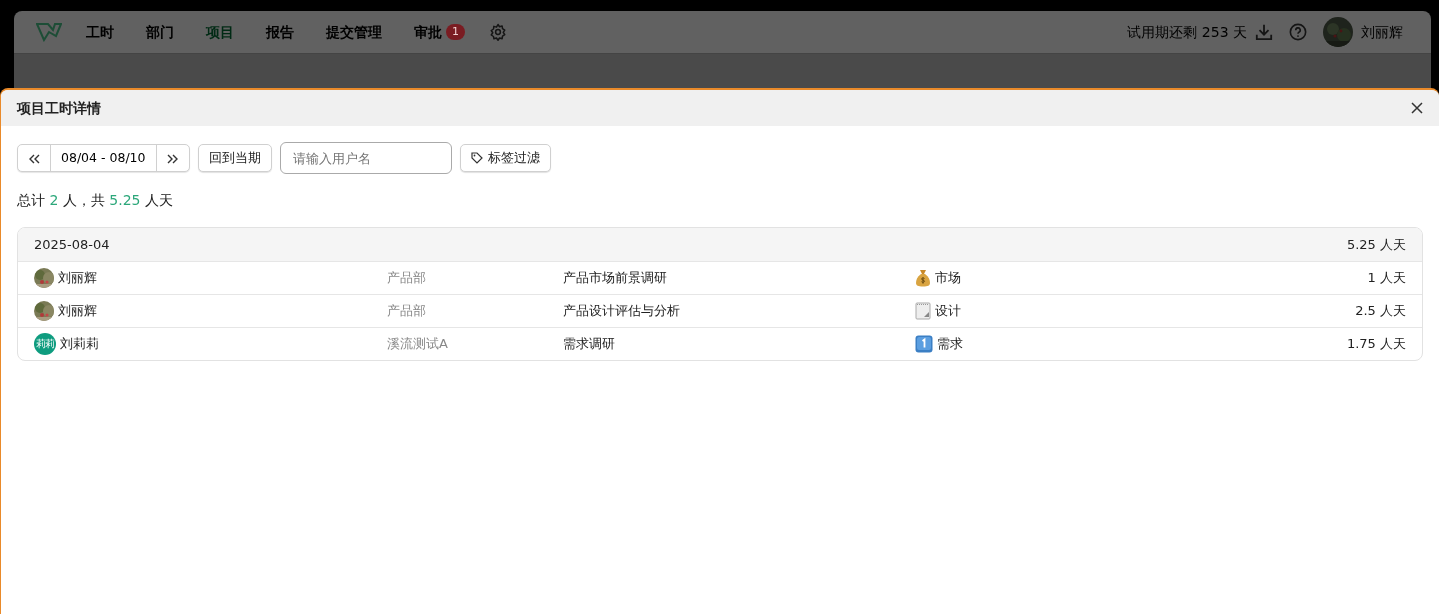  Describe the element at coordinates (354, 32) in the screenshot. I see `nav-tab: 提交管理` at that location.